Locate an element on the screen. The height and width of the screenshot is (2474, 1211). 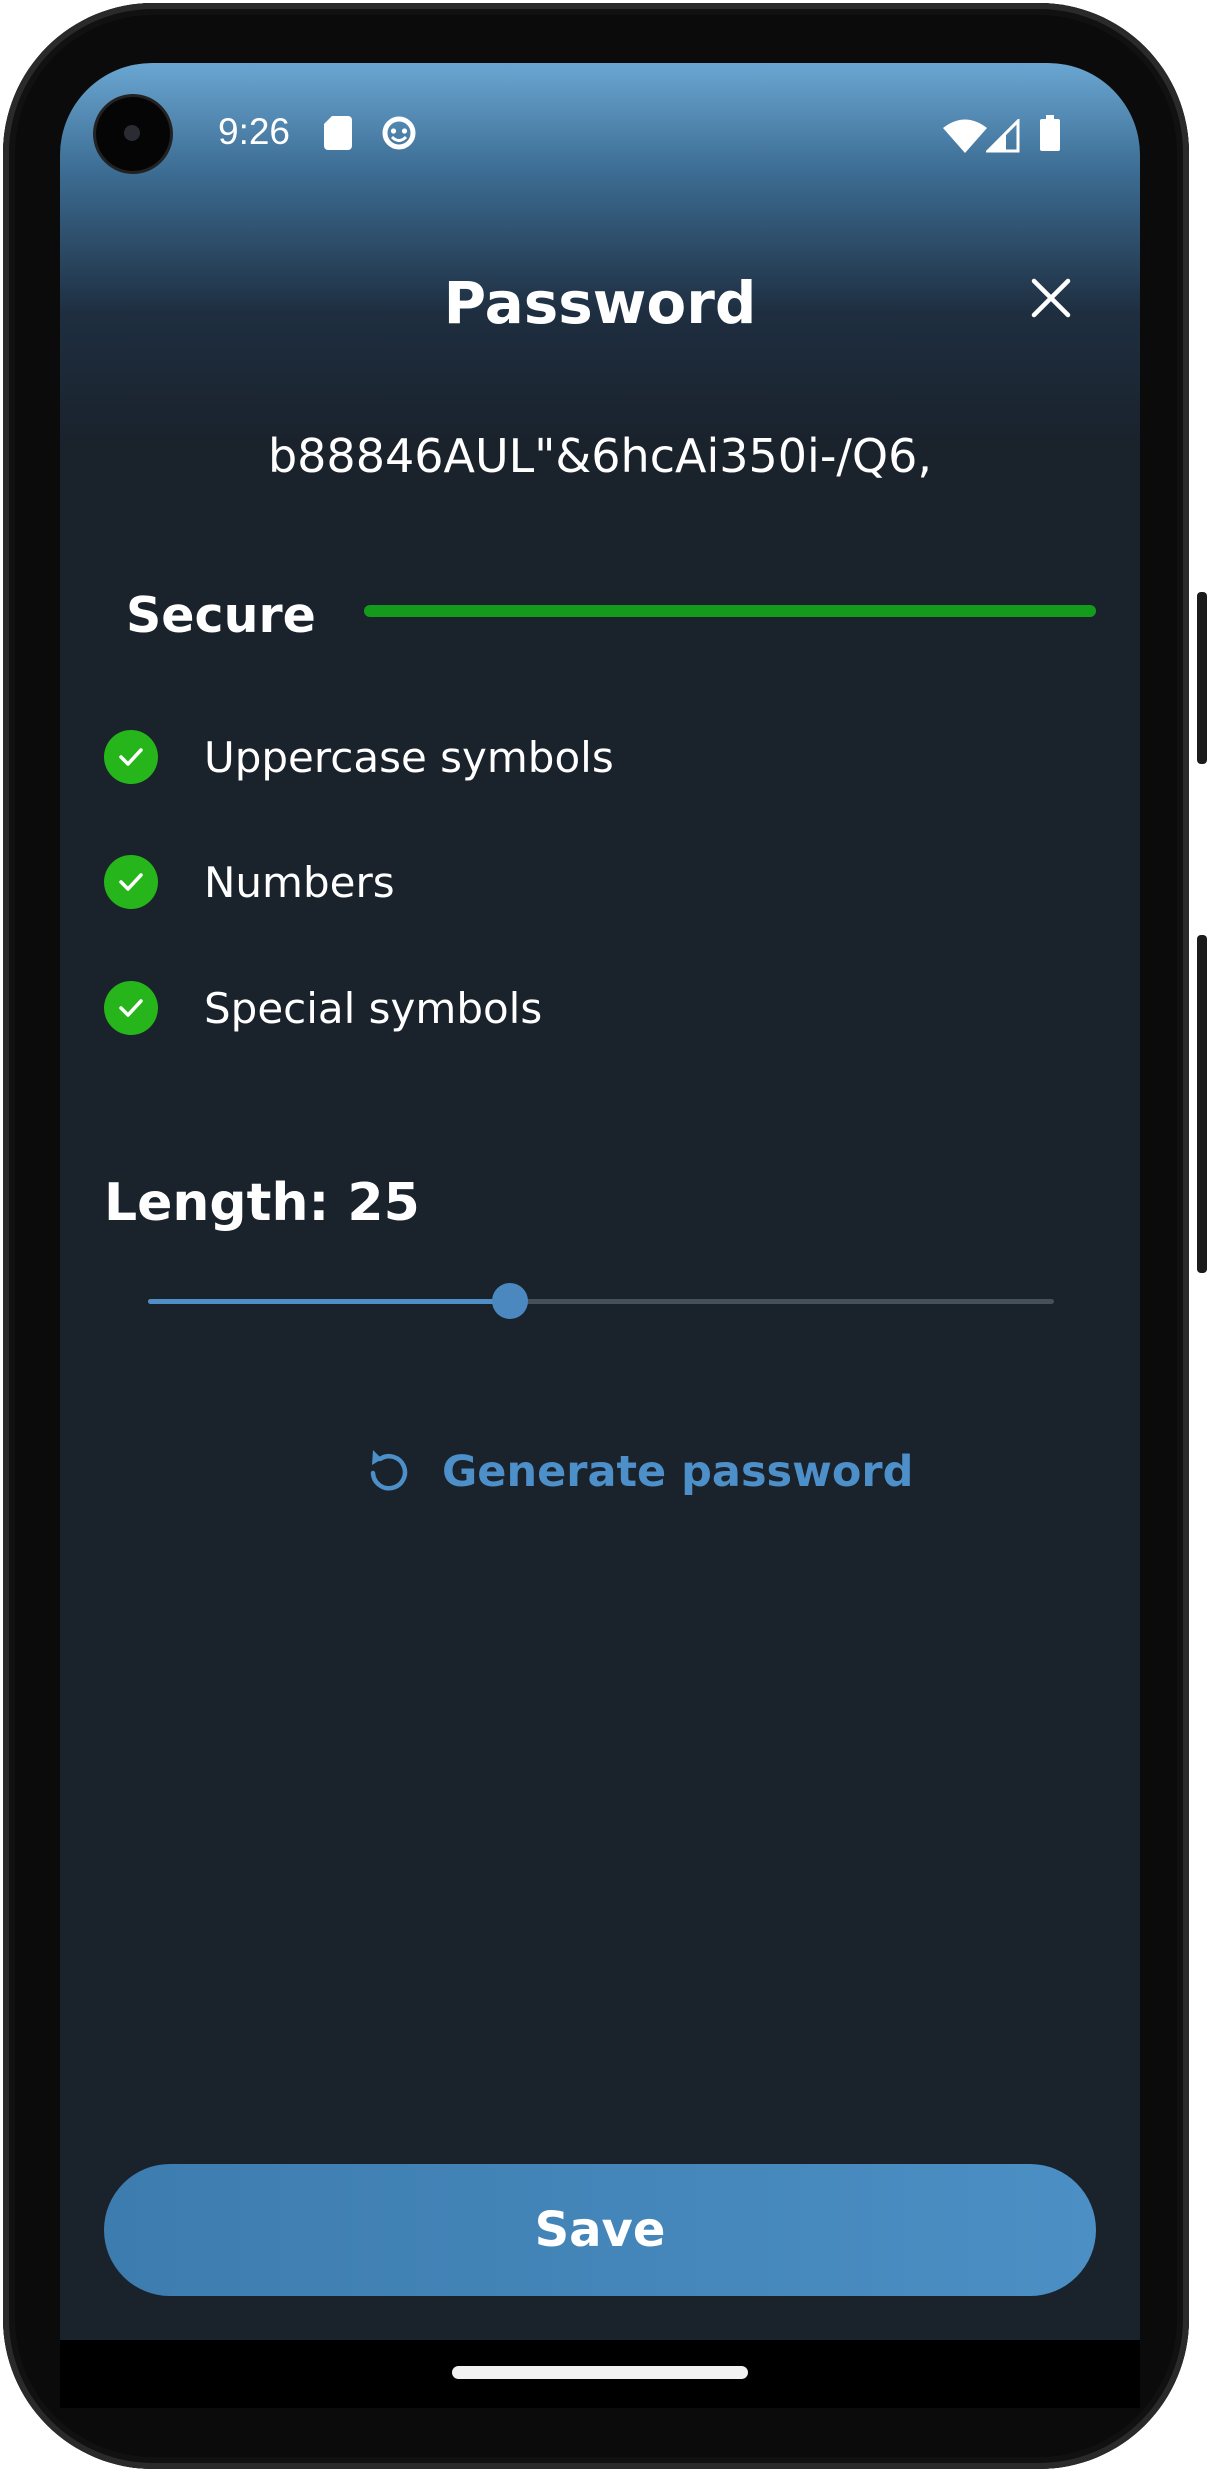
save-button: Save is located at coordinates (600, 2230).